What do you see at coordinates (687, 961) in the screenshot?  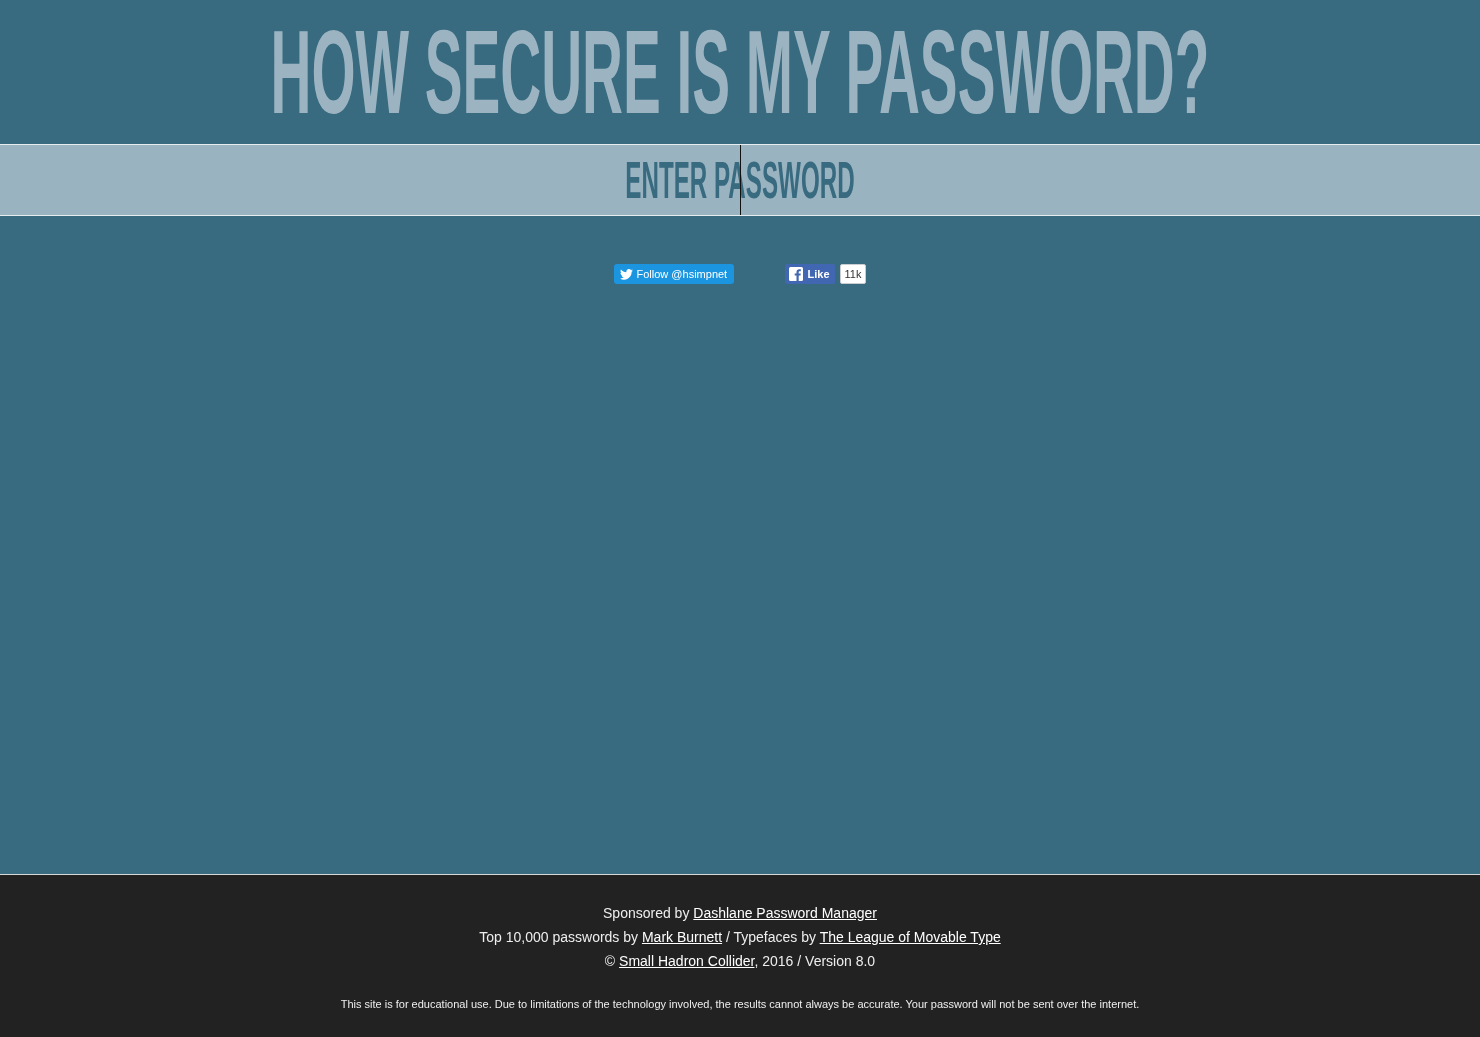 I see `footer-link: Small Hadron Collider` at bounding box center [687, 961].